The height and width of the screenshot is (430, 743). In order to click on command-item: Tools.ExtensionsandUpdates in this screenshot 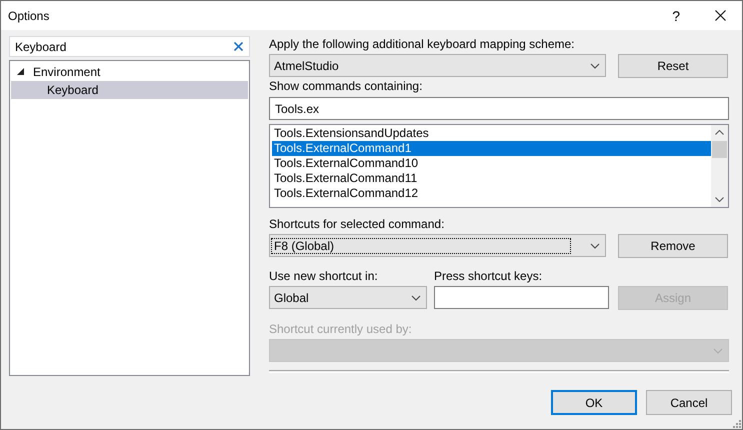, I will do `click(491, 133)`.